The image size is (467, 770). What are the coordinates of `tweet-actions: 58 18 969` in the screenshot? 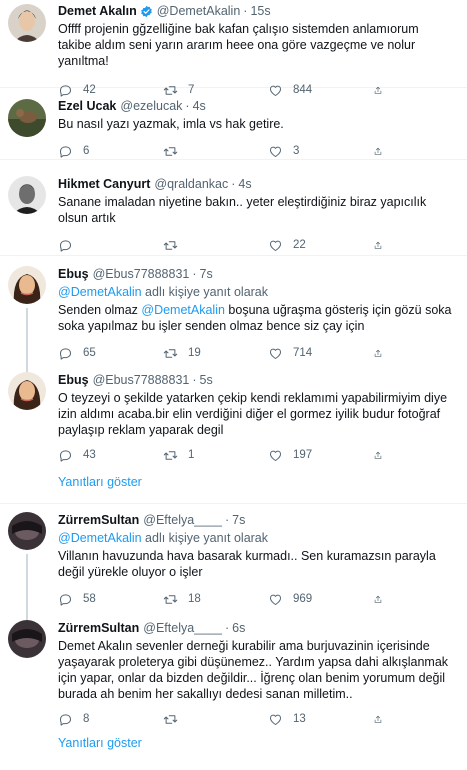 It's located at (256, 599).